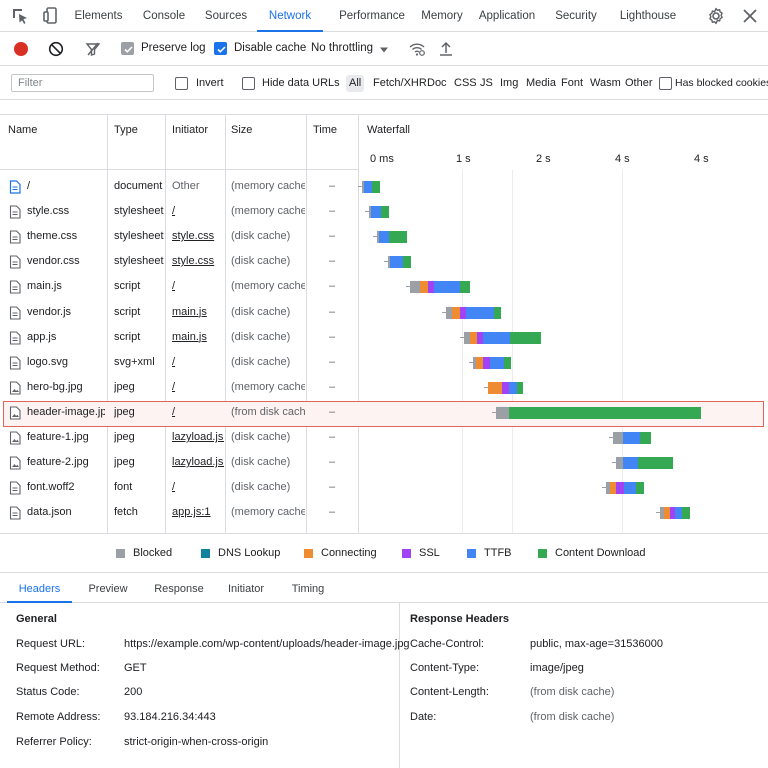 This screenshot has width=768, height=768. What do you see at coordinates (509, 83) in the screenshot?
I see `filter-type-img: Img` at bounding box center [509, 83].